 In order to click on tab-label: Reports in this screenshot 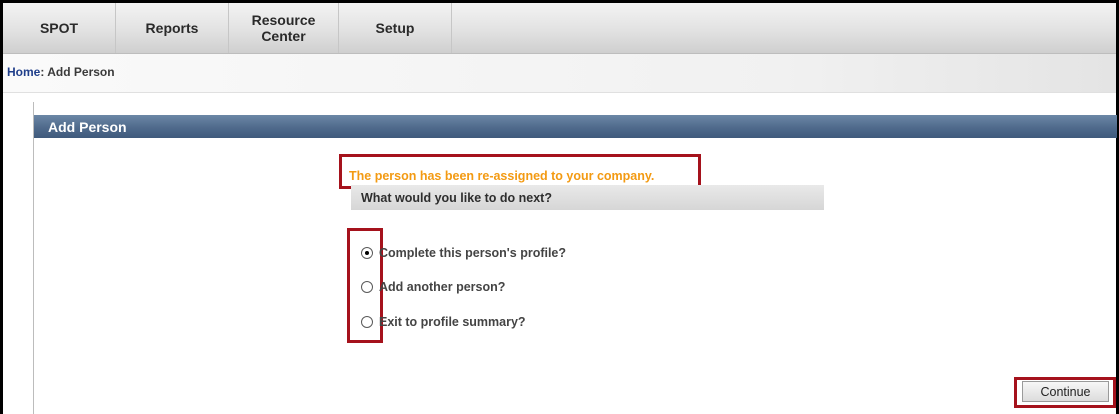, I will do `click(172, 28)`.